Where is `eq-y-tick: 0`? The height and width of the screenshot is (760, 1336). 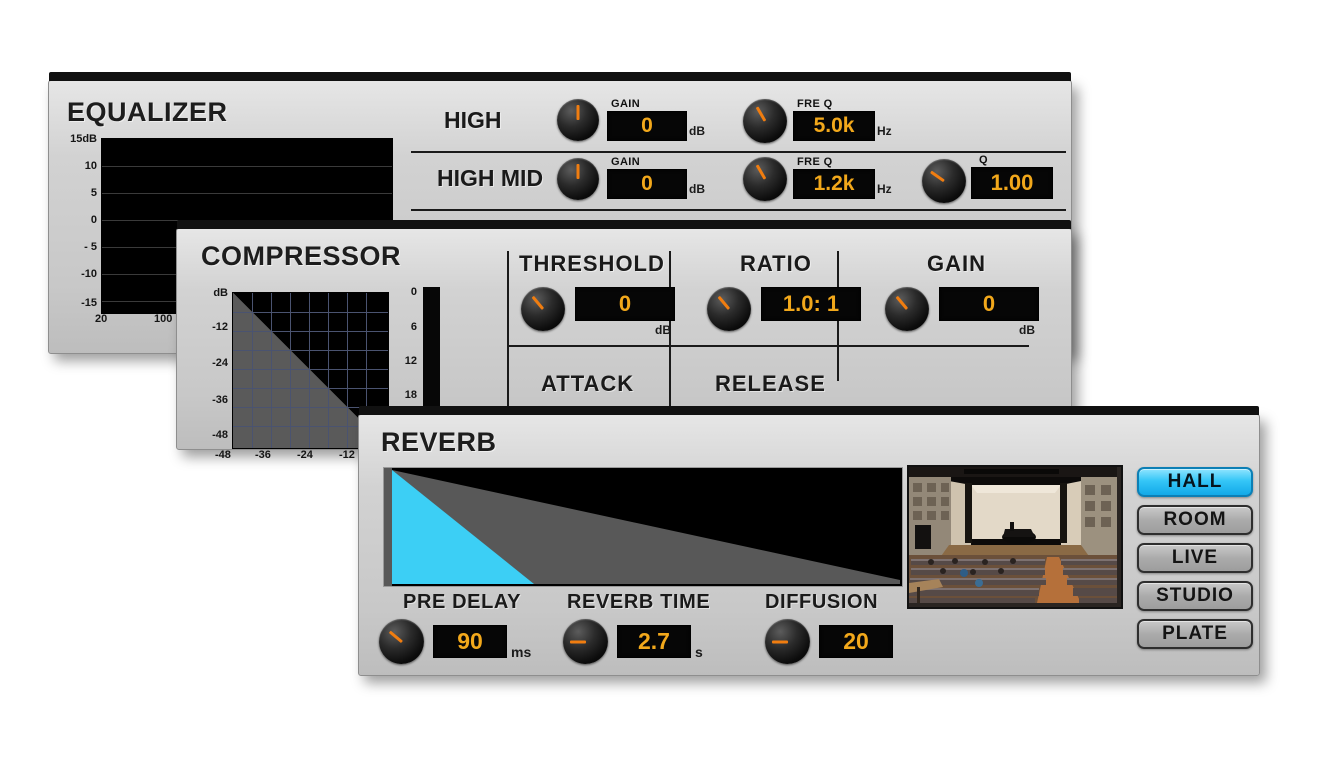 eq-y-tick: 0 is located at coordinates (93, 220).